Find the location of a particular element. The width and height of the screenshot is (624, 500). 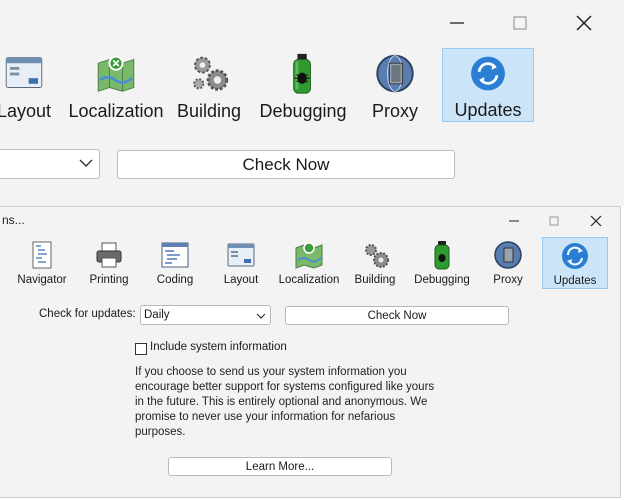

toolbar-item-coding: Coding is located at coordinates (175, 263).